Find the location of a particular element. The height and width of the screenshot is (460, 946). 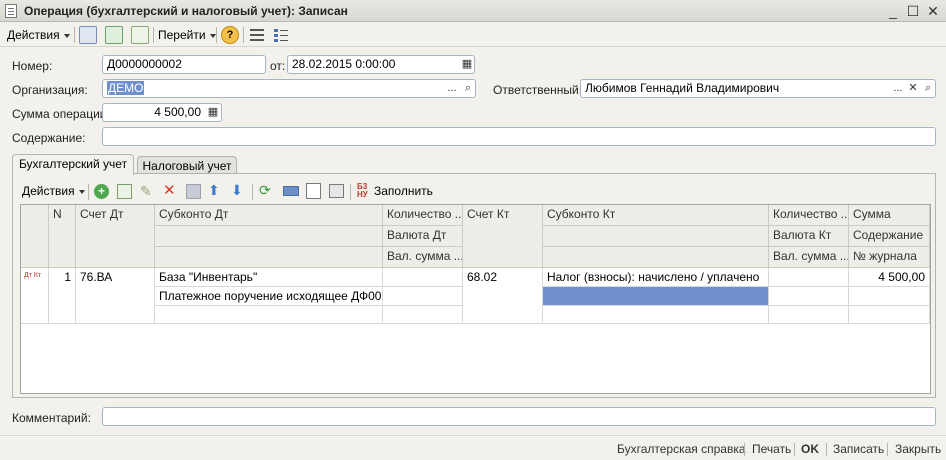

qty-dt-cell is located at coordinates (423, 277).